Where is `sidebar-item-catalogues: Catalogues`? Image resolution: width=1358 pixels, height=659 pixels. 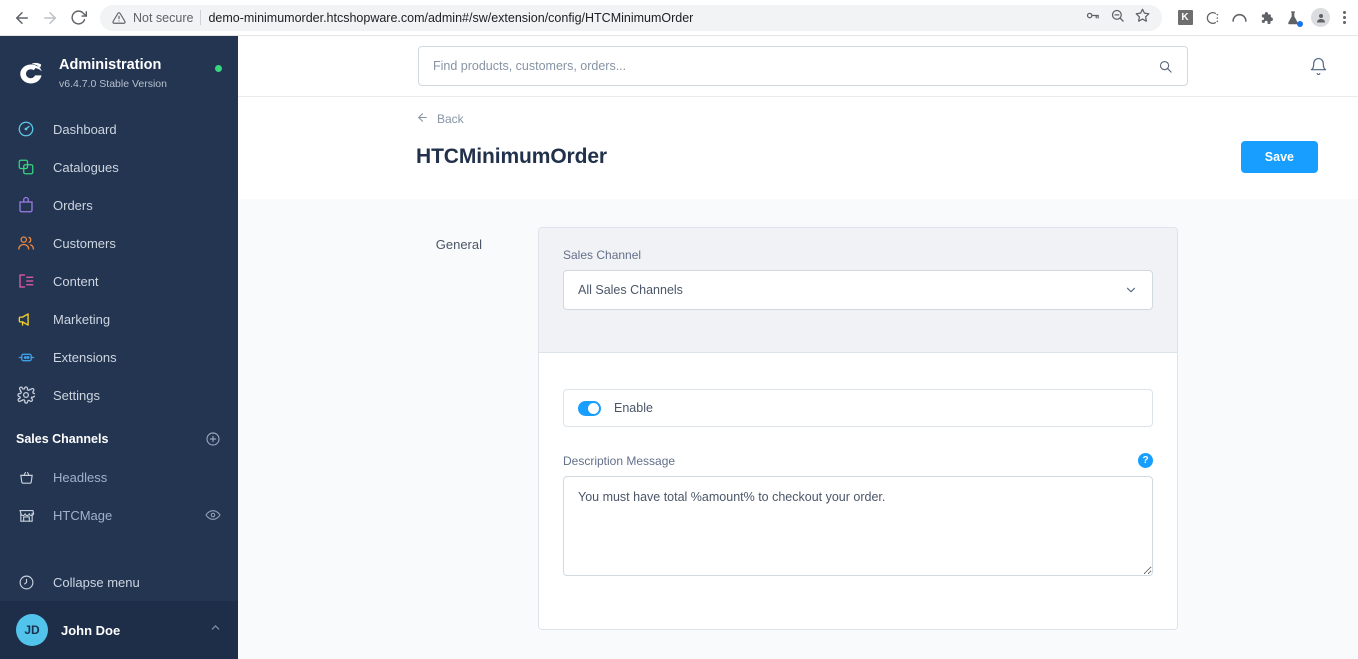
sidebar-item-catalogues: Catalogues is located at coordinates (119, 167).